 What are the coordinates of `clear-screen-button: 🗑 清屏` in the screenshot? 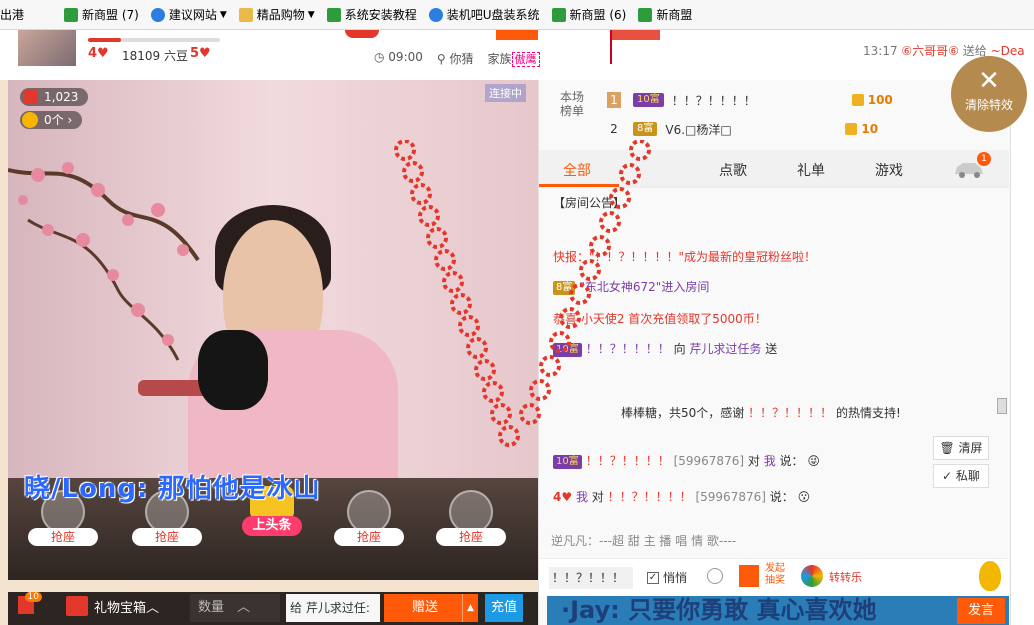 It's located at (961, 448).